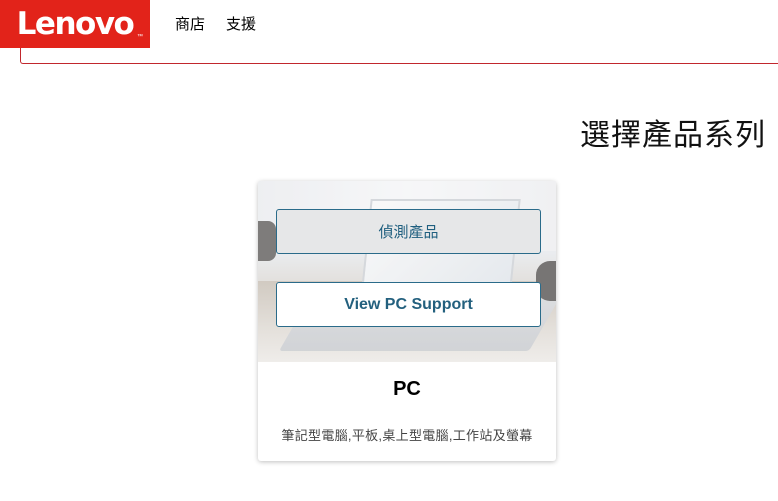  Describe the element at coordinates (140, 37) in the screenshot. I see `logo-trademark: ™` at that location.